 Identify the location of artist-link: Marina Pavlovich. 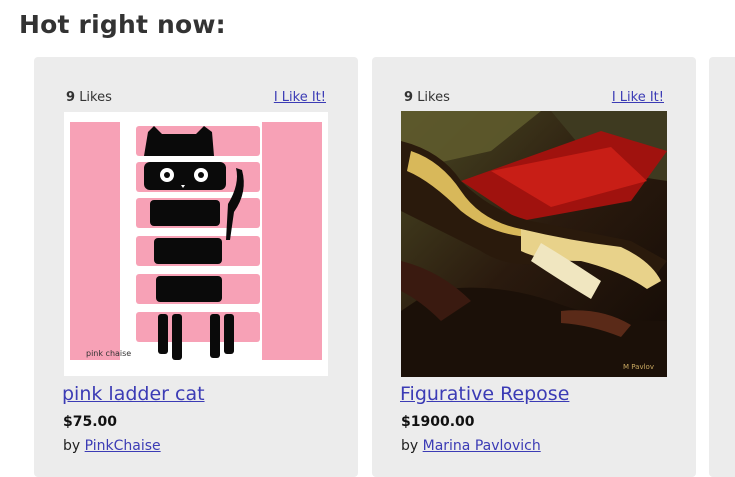
(482, 446).